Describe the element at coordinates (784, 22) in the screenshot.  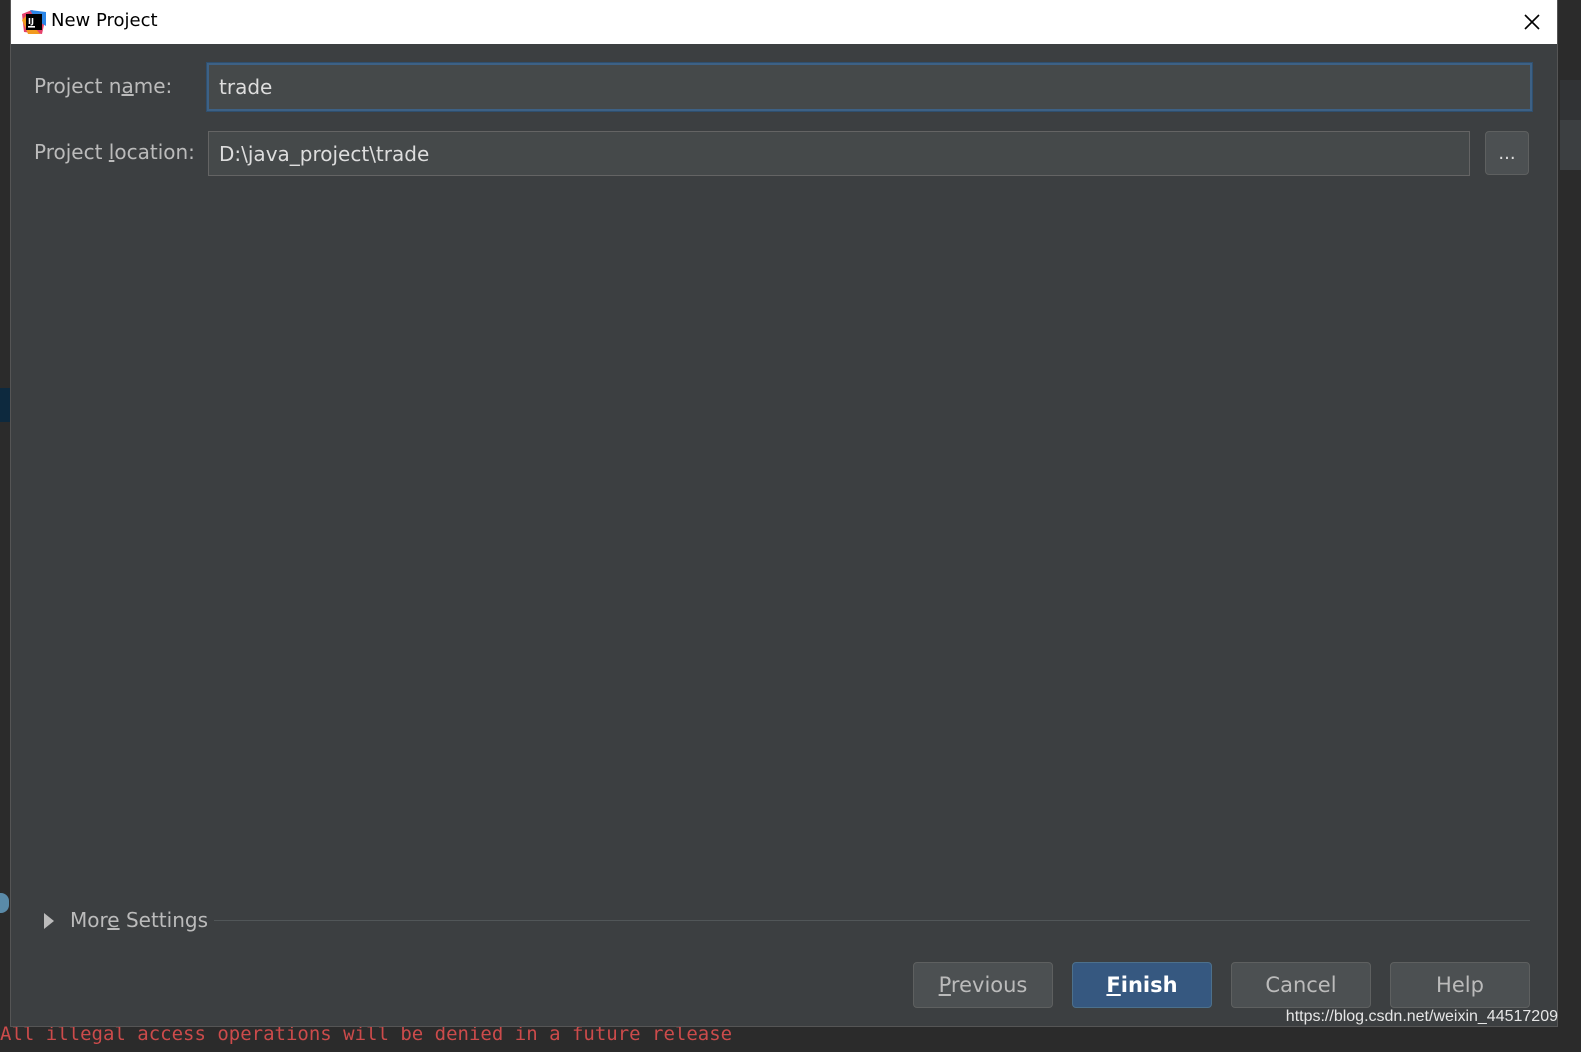
I see `dialog-titlebar: IJ New Project` at that location.